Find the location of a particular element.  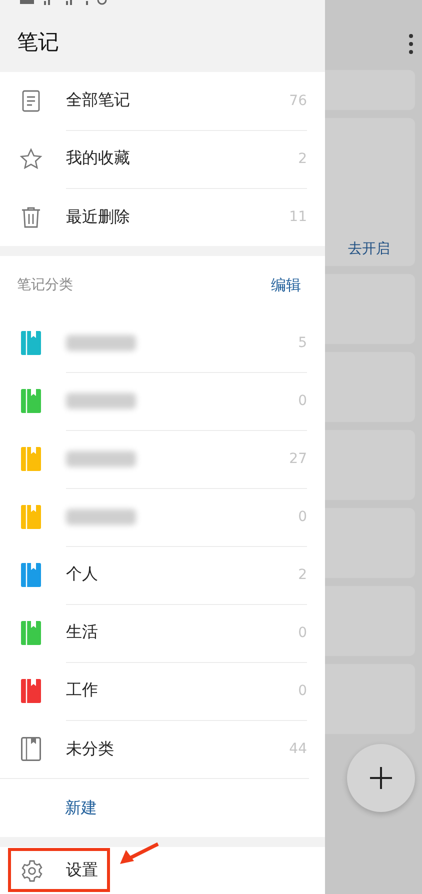

menu-item: 全部笔记 76 is located at coordinates (162, 101).